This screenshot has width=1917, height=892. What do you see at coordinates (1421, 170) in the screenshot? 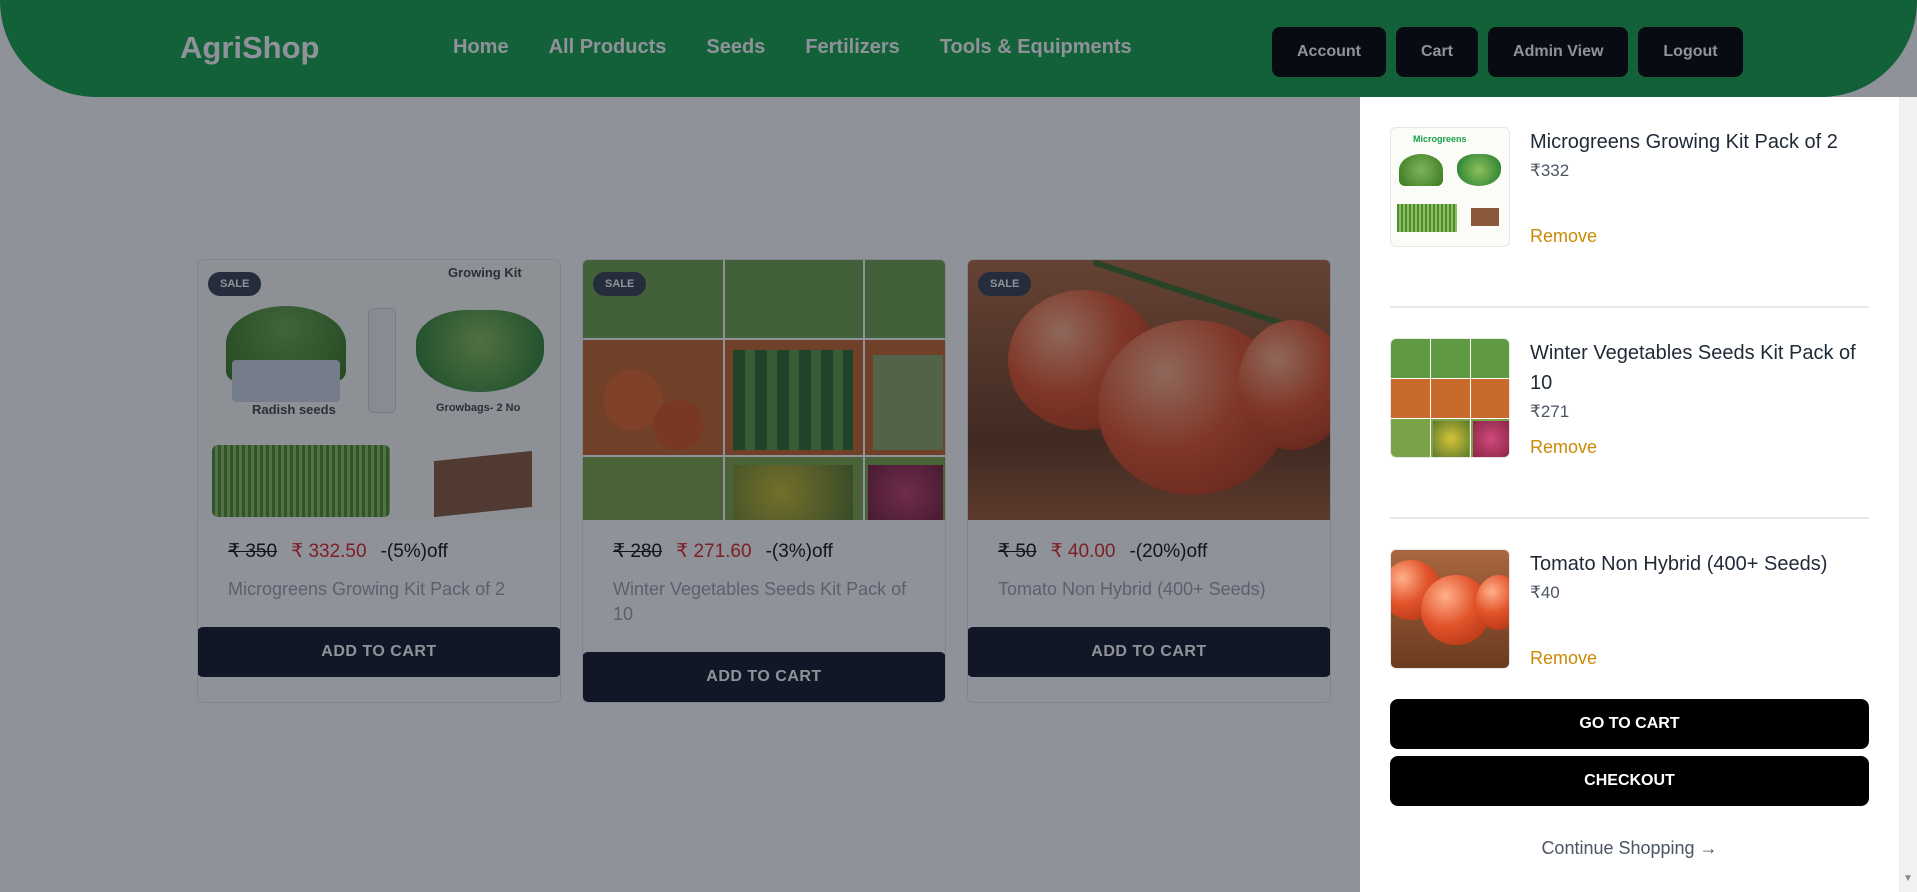
I see `microgreens-tray` at bounding box center [1421, 170].